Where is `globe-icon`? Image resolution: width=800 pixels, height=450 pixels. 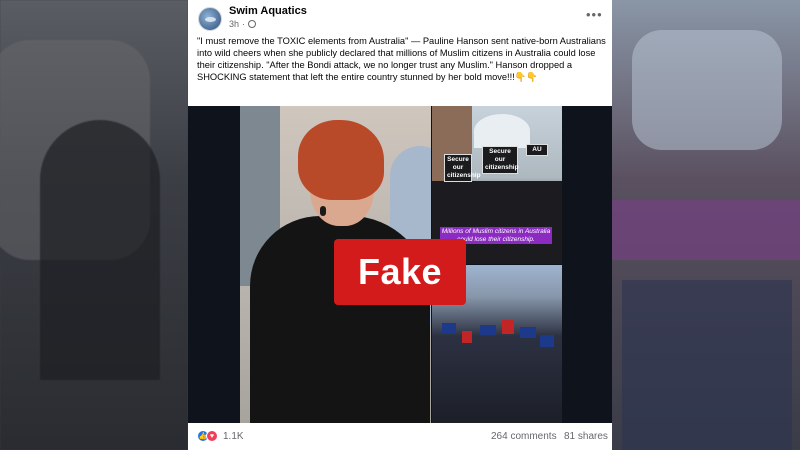 globe-icon is located at coordinates (252, 24).